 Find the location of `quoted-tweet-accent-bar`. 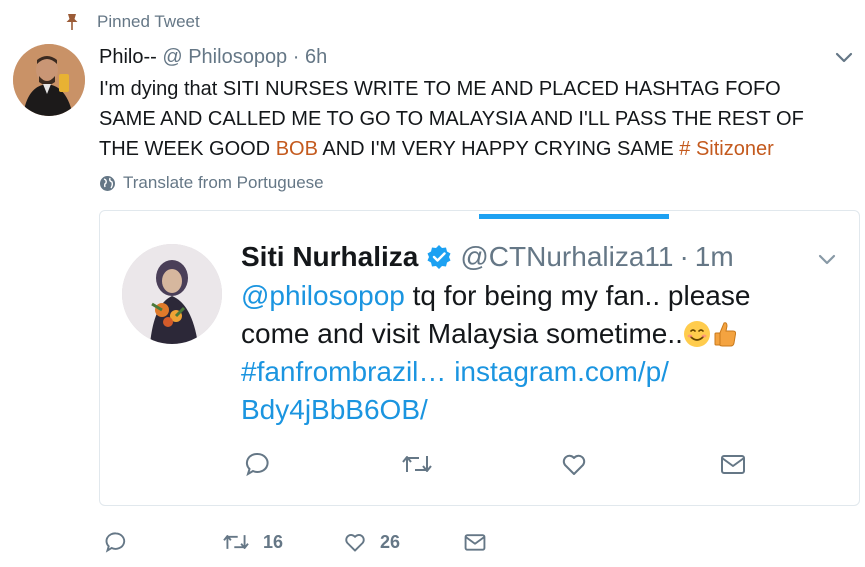

quoted-tweet-accent-bar is located at coordinates (574, 216).